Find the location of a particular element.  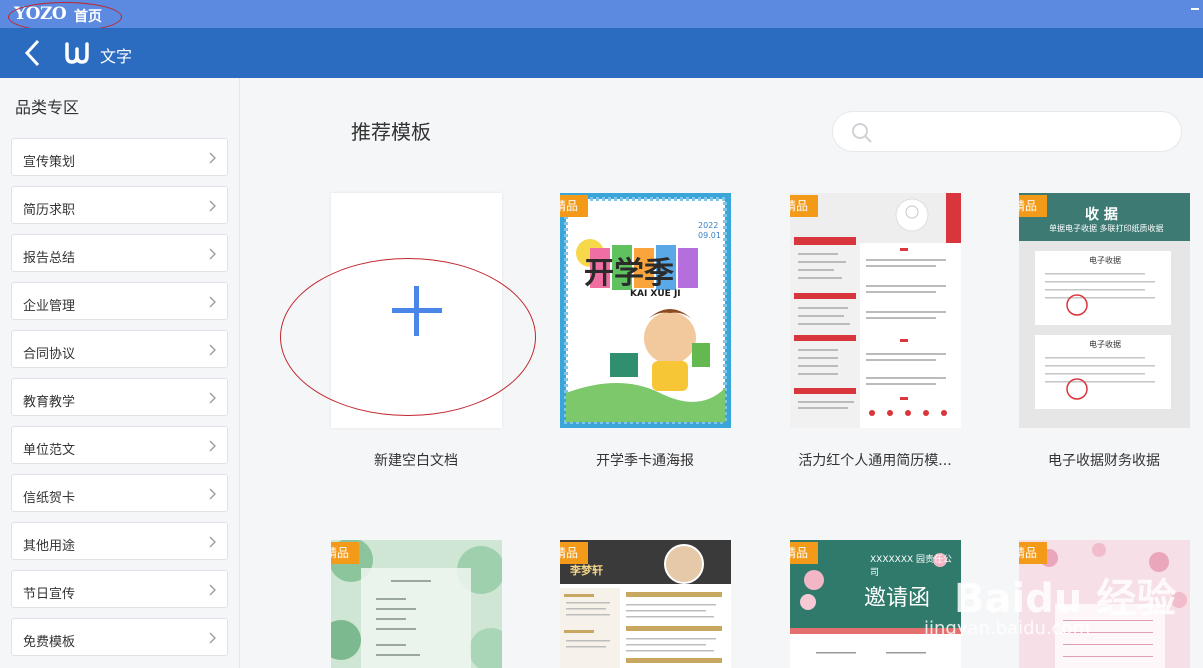

card-label-poster: 开学季卡通海报 is located at coordinates (645, 461).